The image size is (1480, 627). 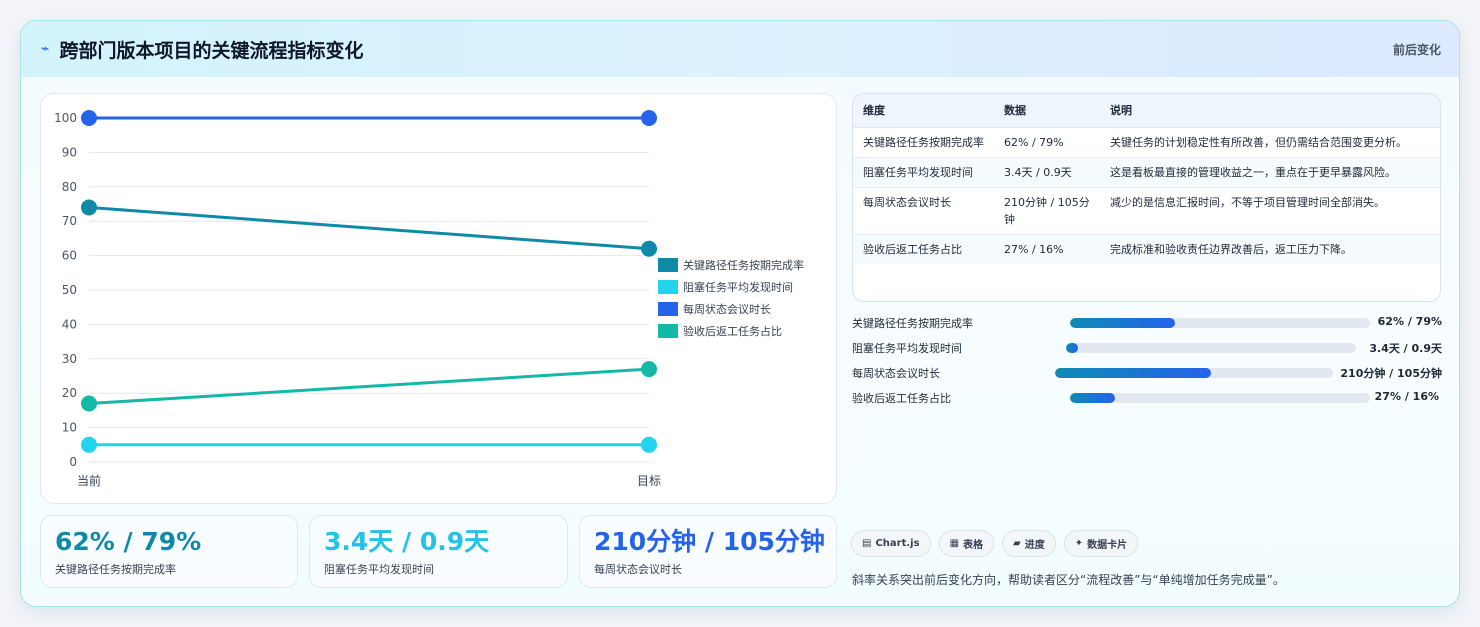 I want to click on y-tick-label: 0, so click(x=73, y=462).